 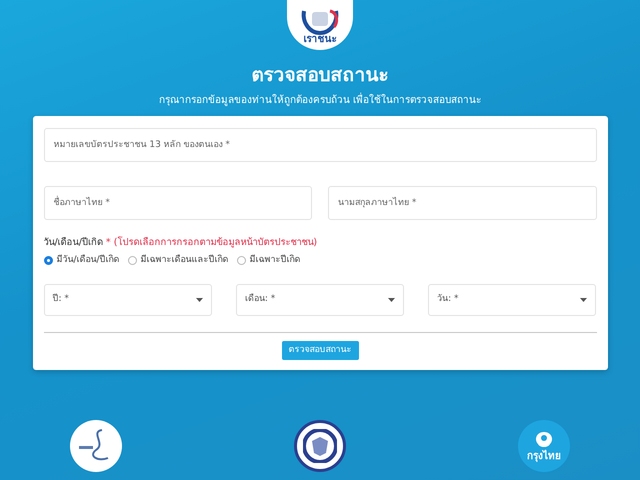 I want to click on bank-name: กรุงไทย, so click(x=544, y=457).